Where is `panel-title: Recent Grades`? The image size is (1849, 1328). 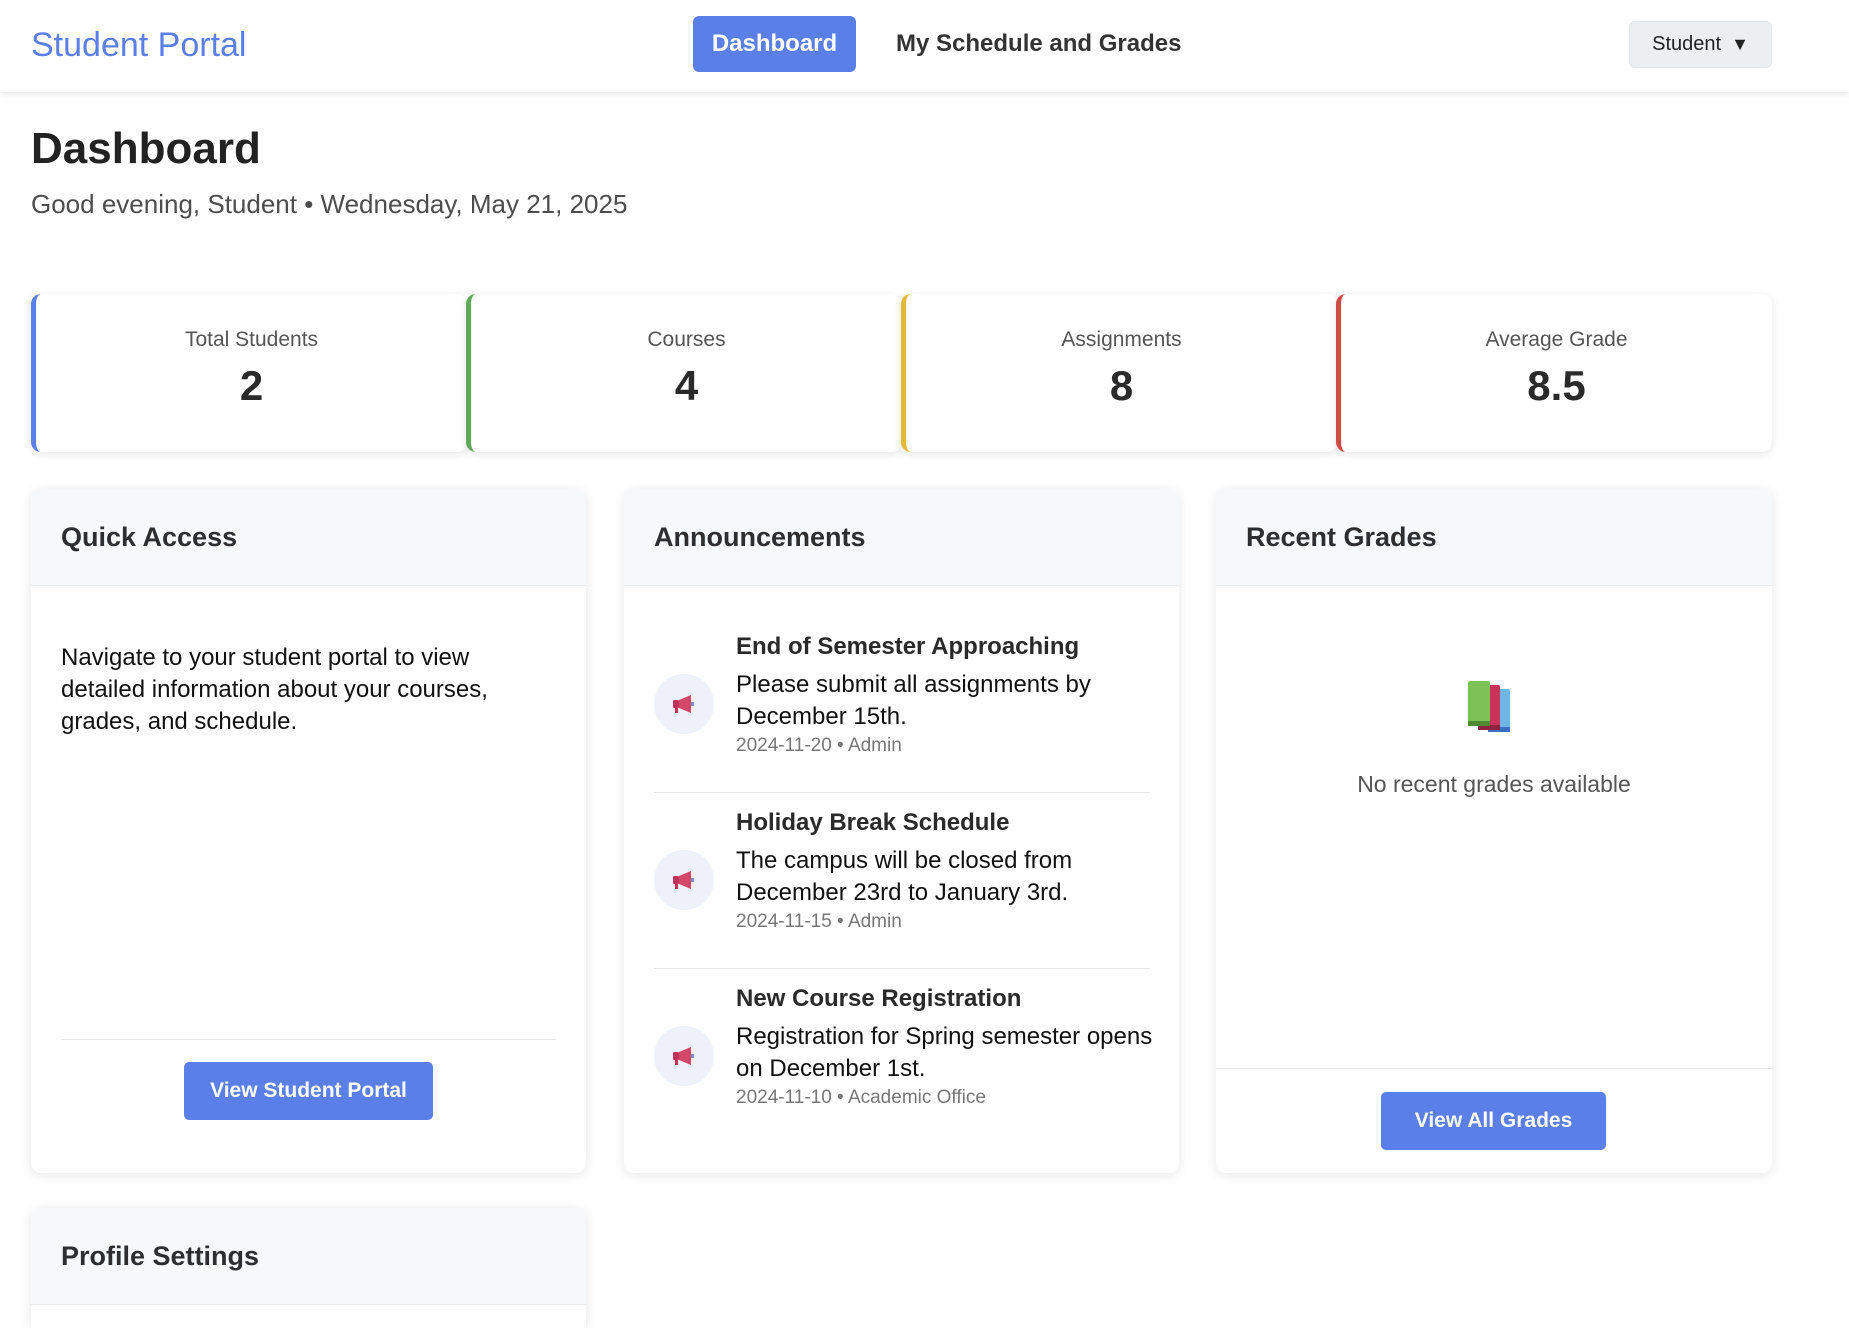
panel-title: Recent Grades is located at coordinates (1494, 537).